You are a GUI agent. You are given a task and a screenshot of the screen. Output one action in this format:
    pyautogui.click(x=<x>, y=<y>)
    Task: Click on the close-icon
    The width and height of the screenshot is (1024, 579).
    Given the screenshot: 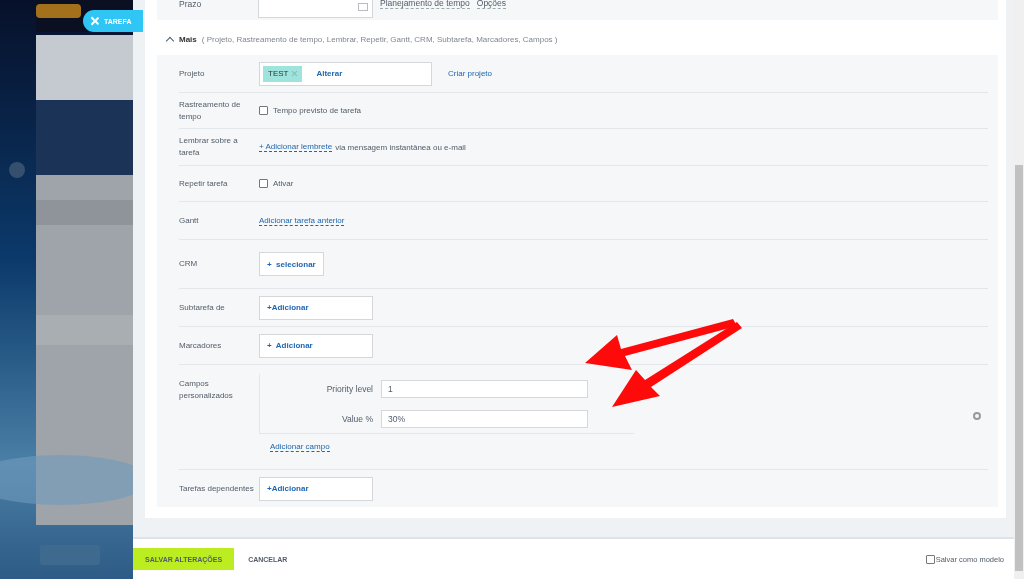 What is the action you would take?
    pyautogui.click(x=95, y=21)
    